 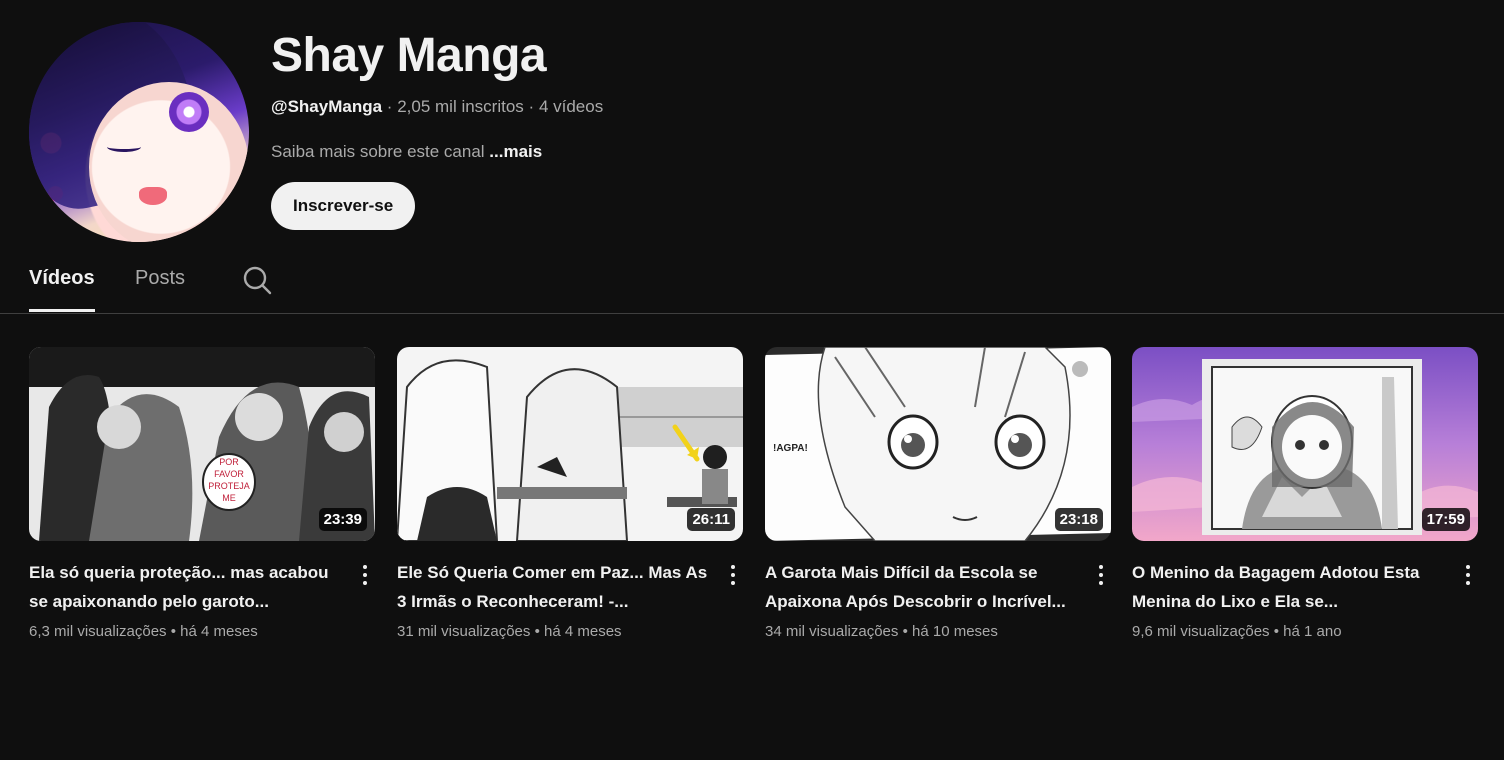 What do you see at coordinates (749, 285) in the screenshot?
I see `channel-tabs: Vídeos Posts` at bounding box center [749, 285].